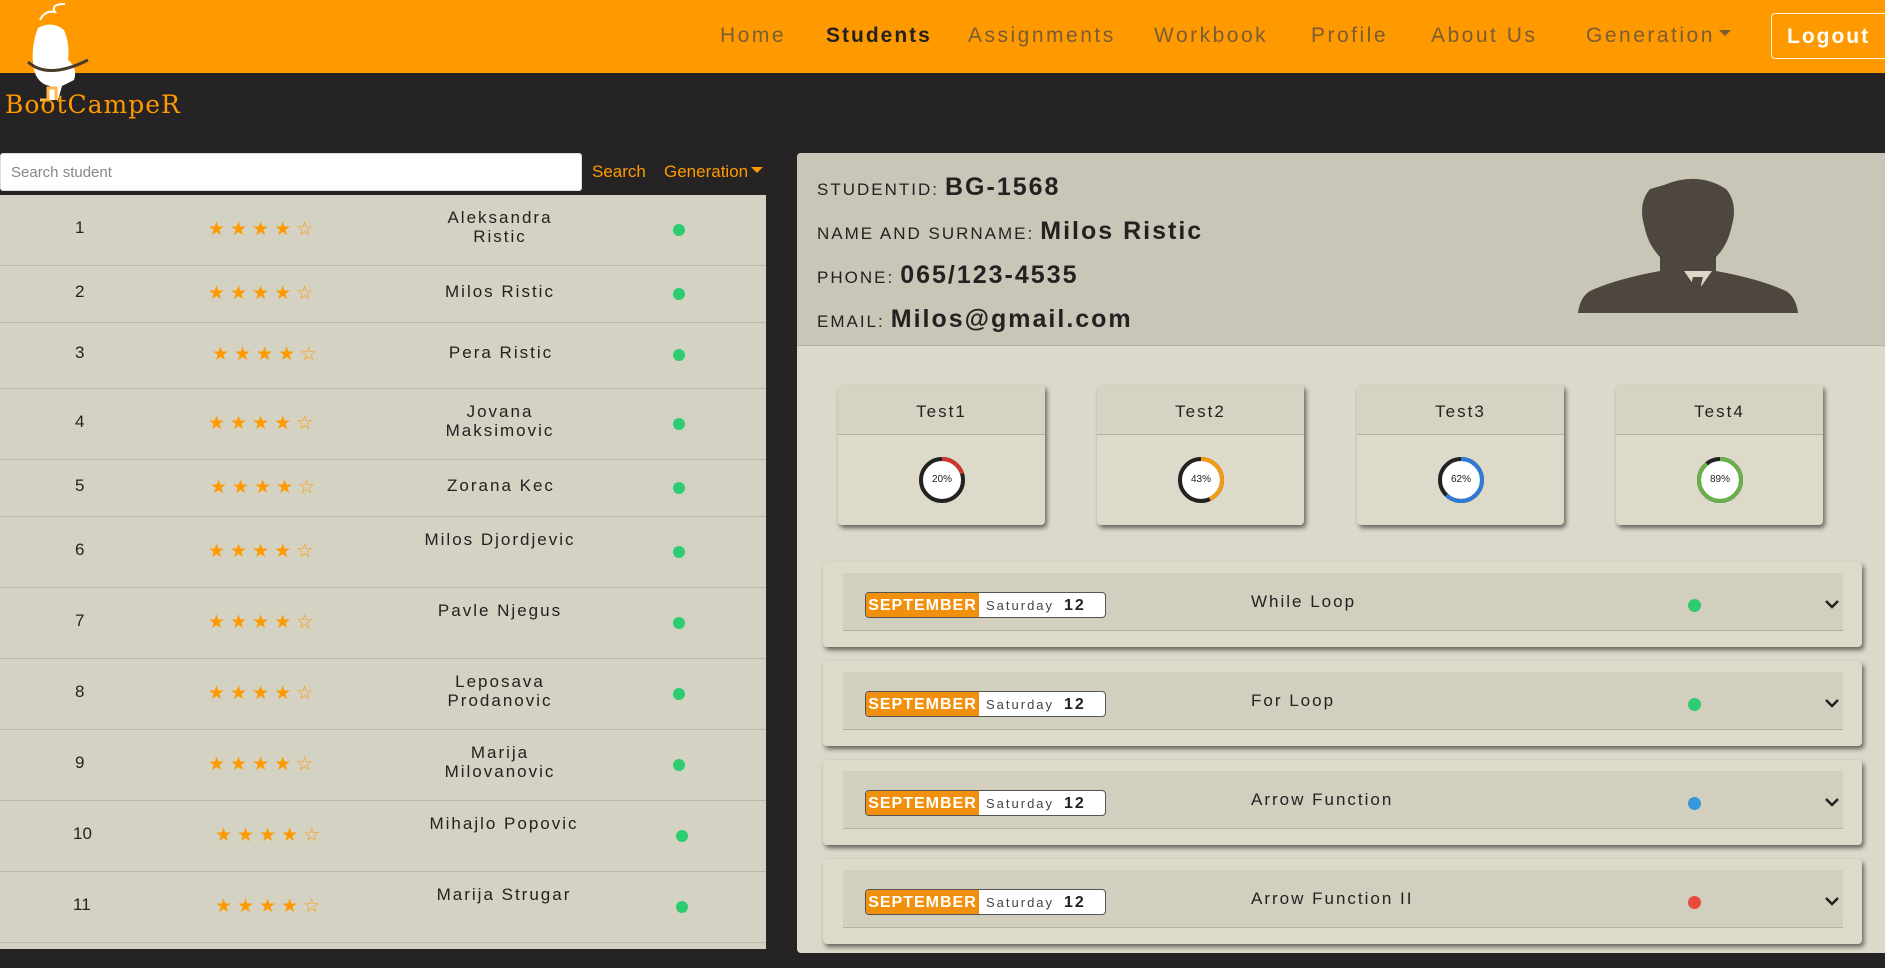 This screenshot has height=968, width=1885. Describe the element at coordinates (93, 104) in the screenshot. I see `logo-text: BootCampeR` at that location.